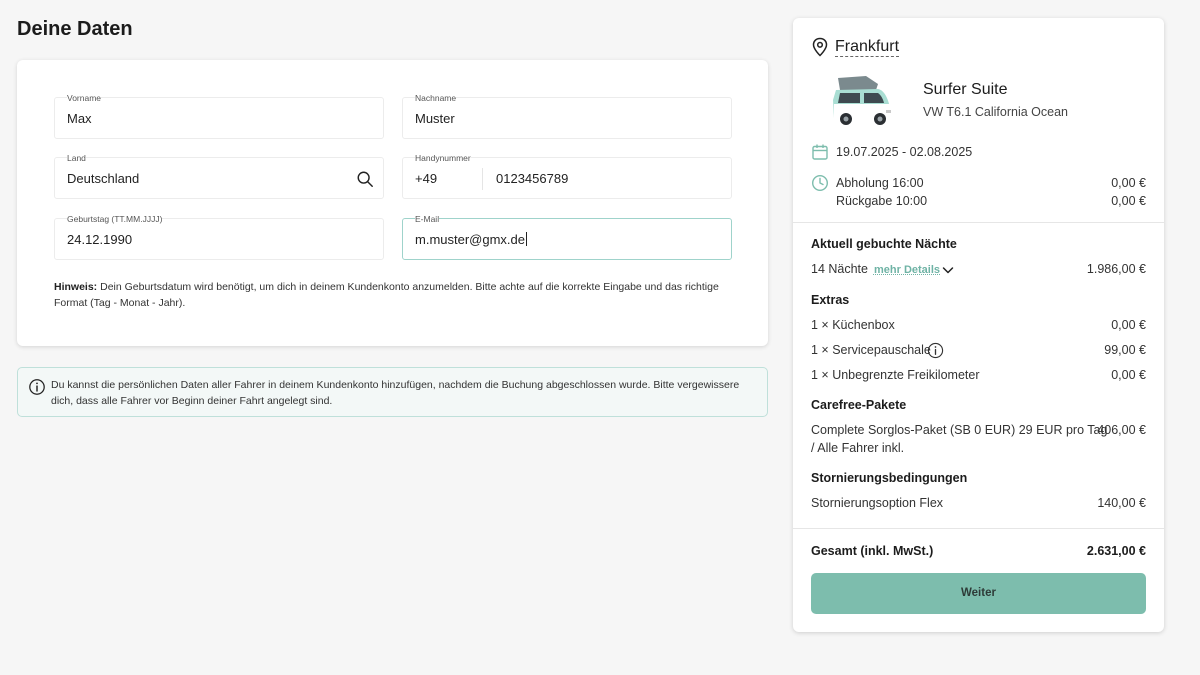 This screenshot has width=1200, height=675. I want to click on last-name-label: Nachname, so click(436, 98).